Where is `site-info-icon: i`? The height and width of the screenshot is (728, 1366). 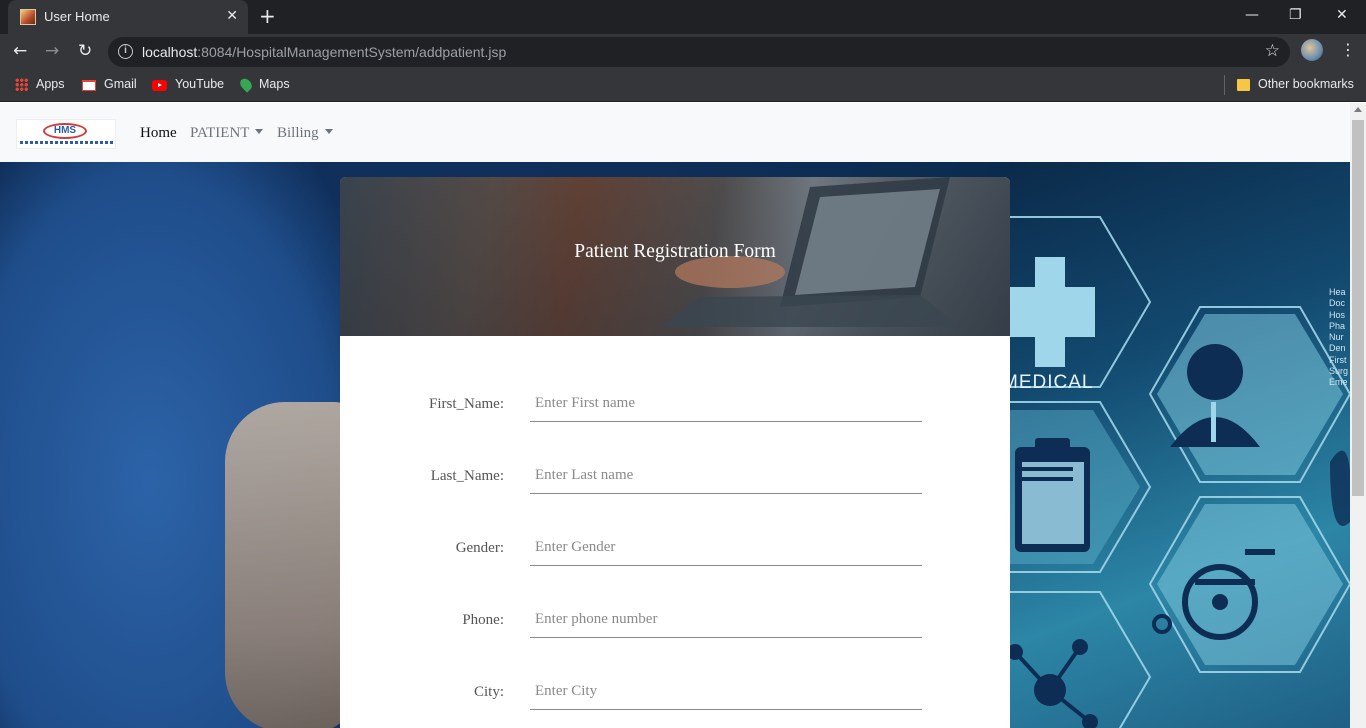 site-info-icon: i is located at coordinates (125, 51).